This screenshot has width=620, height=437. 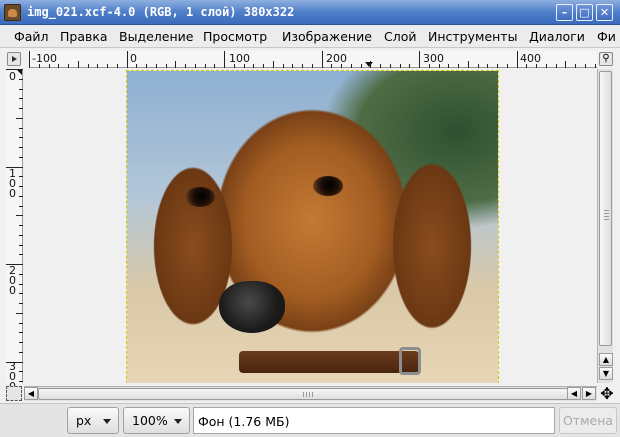 What do you see at coordinates (161, 12) in the screenshot?
I see `window-title: img_021.xcf-4.0 (RGB, 1 слой) 380x322` at bounding box center [161, 12].